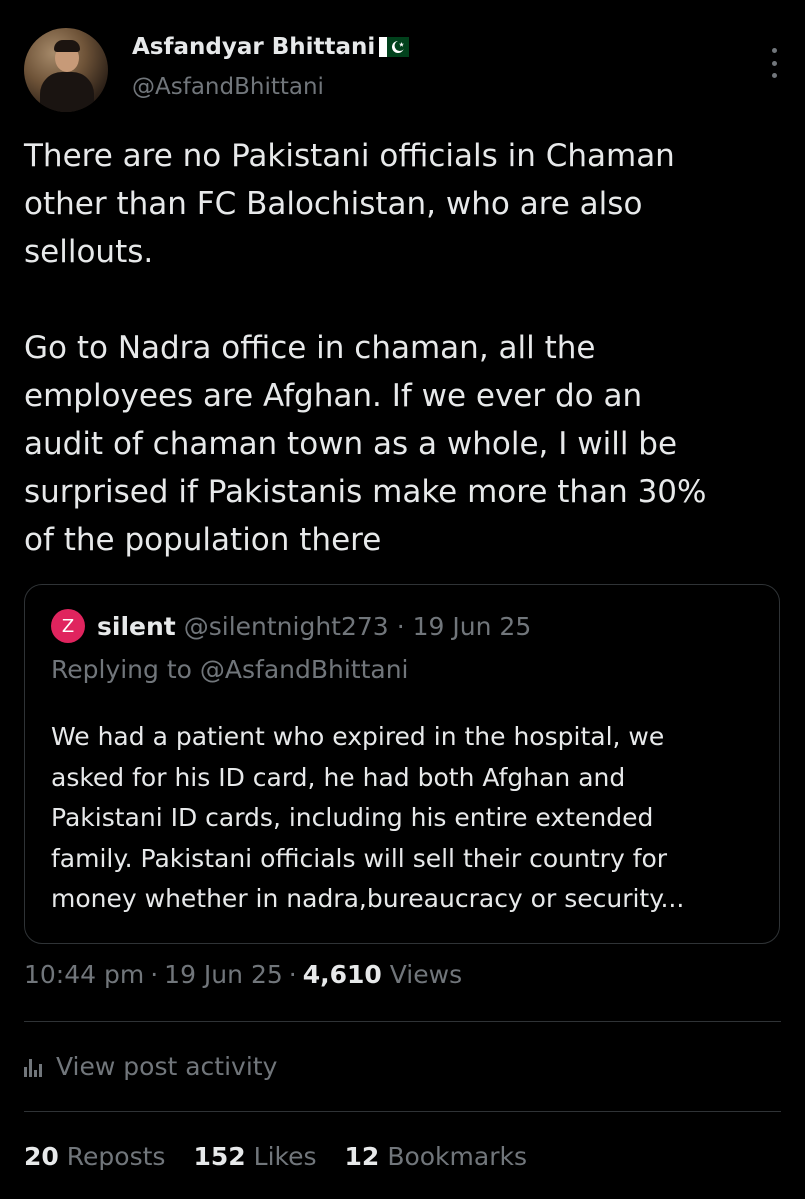  I want to click on reposts-stat: 20 Reposts, so click(94, 1156).